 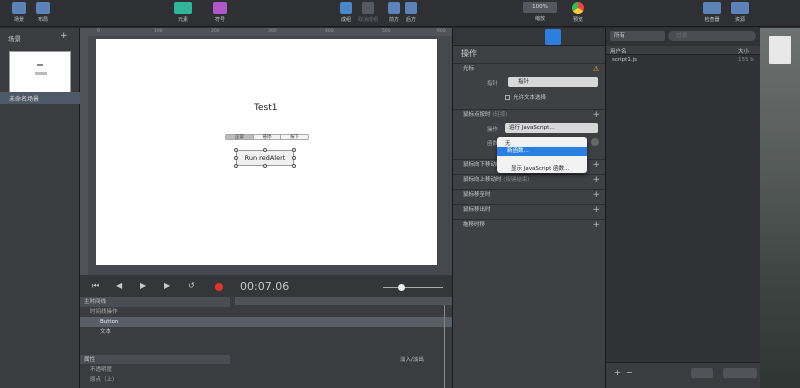 I want to click on send-back-icon, so click(x=411, y=8).